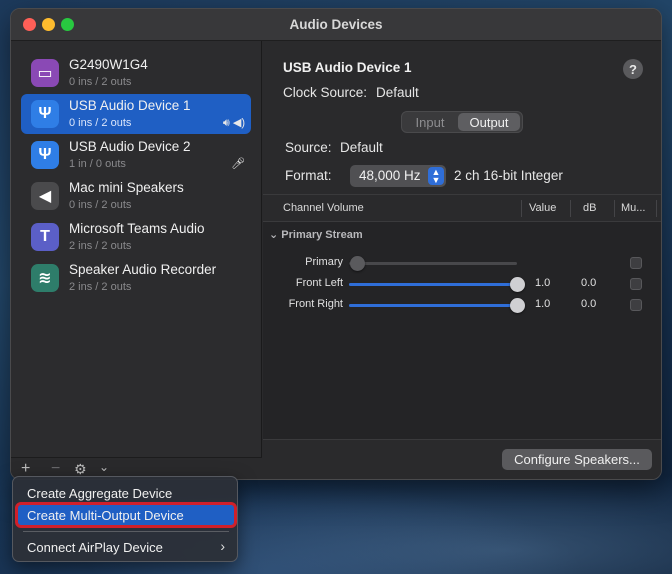  Describe the element at coordinates (104, 467) in the screenshot. I see `chevron-down-icon: ⌄` at that location.